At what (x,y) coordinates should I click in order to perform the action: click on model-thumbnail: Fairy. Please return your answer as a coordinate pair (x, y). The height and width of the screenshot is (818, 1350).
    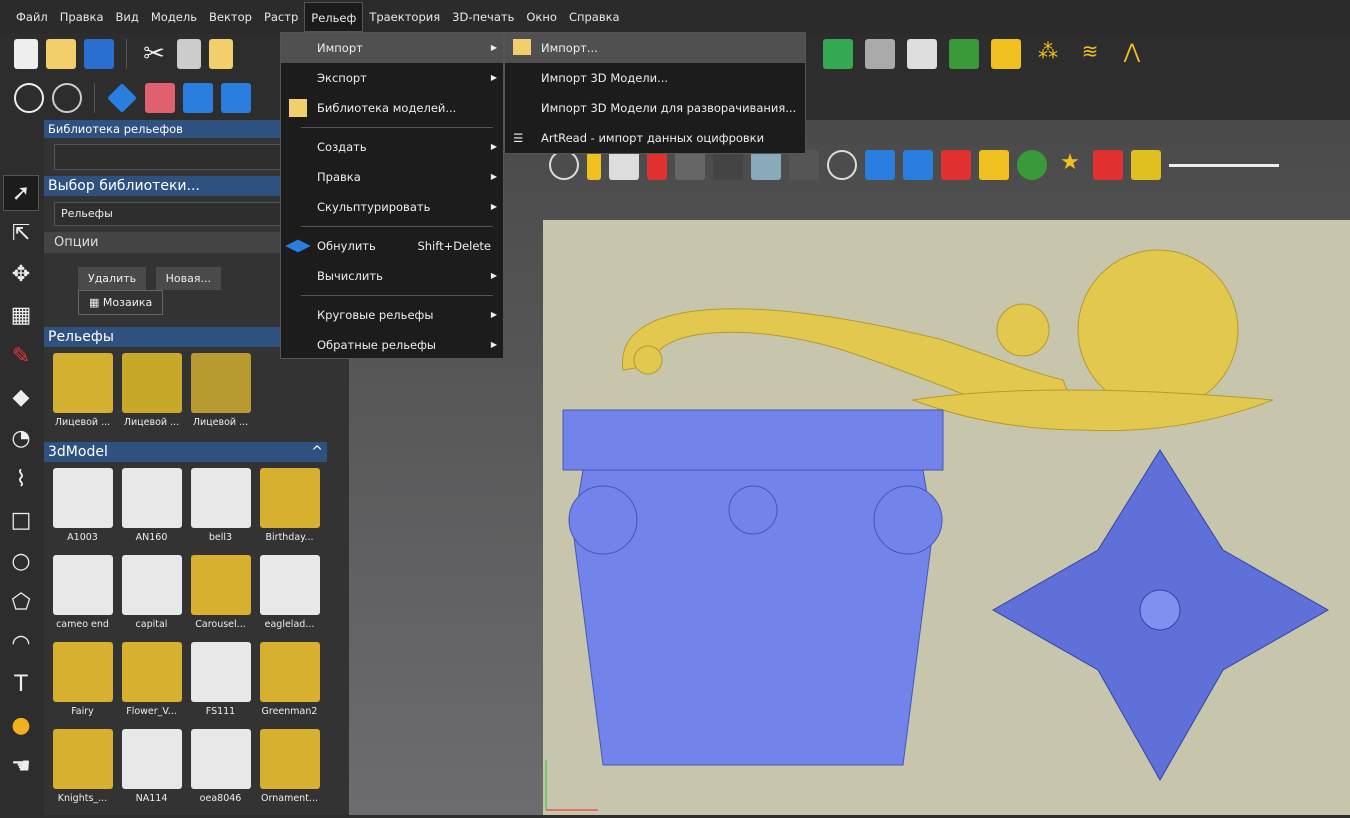
    Looking at the image, I should click on (82, 683).